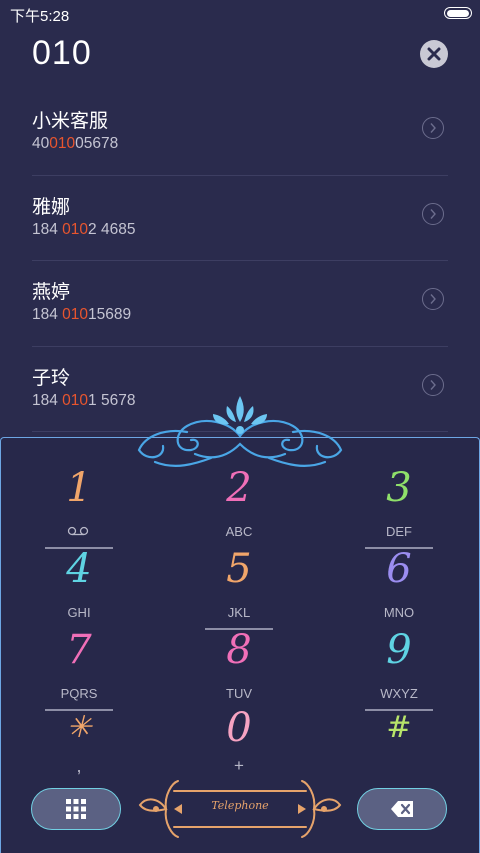 Image resolution: width=480 pixels, height=853 pixels. Describe the element at coordinates (399, 488) in the screenshot. I see `key-digit: 3` at that location.